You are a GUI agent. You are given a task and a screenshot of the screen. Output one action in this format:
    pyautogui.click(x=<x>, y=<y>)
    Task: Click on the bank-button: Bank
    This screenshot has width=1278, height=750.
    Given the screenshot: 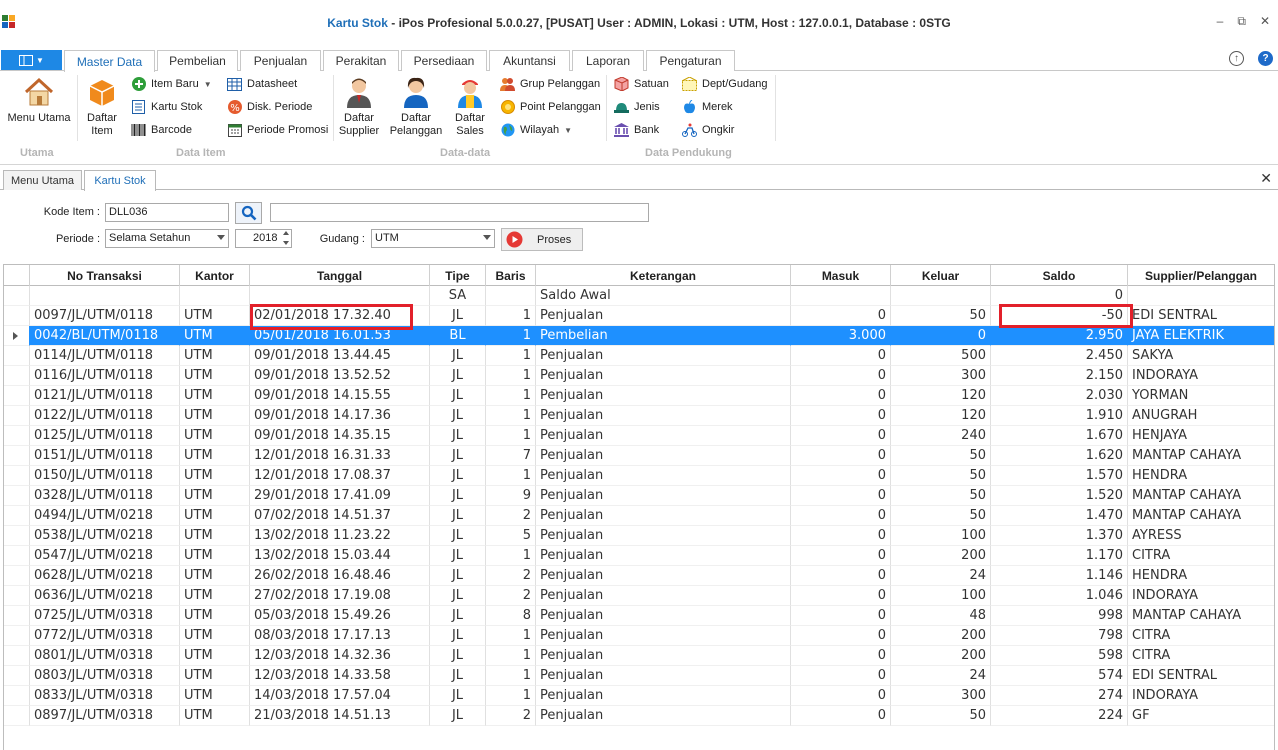 What is the action you would take?
    pyautogui.click(x=636, y=130)
    